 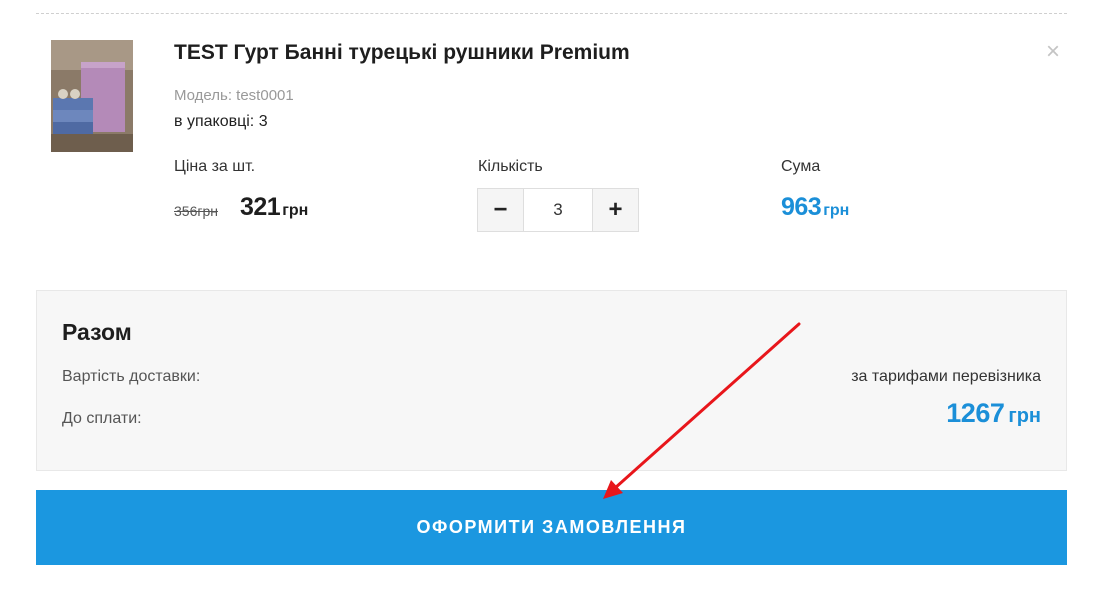 I want to click on delivery-cost-value: за тарифами перевізника, so click(x=946, y=376).